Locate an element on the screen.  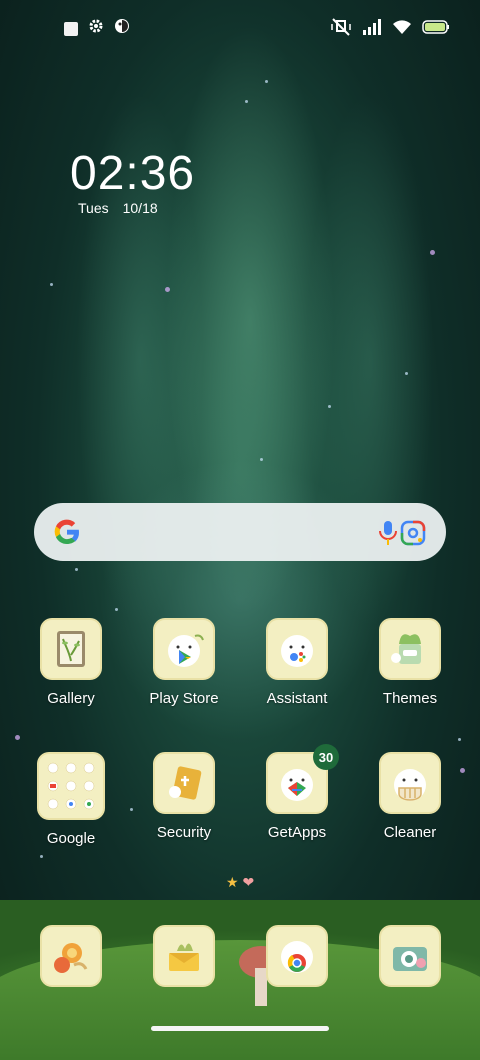
dock-chrome is located at coordinates (297, 956).